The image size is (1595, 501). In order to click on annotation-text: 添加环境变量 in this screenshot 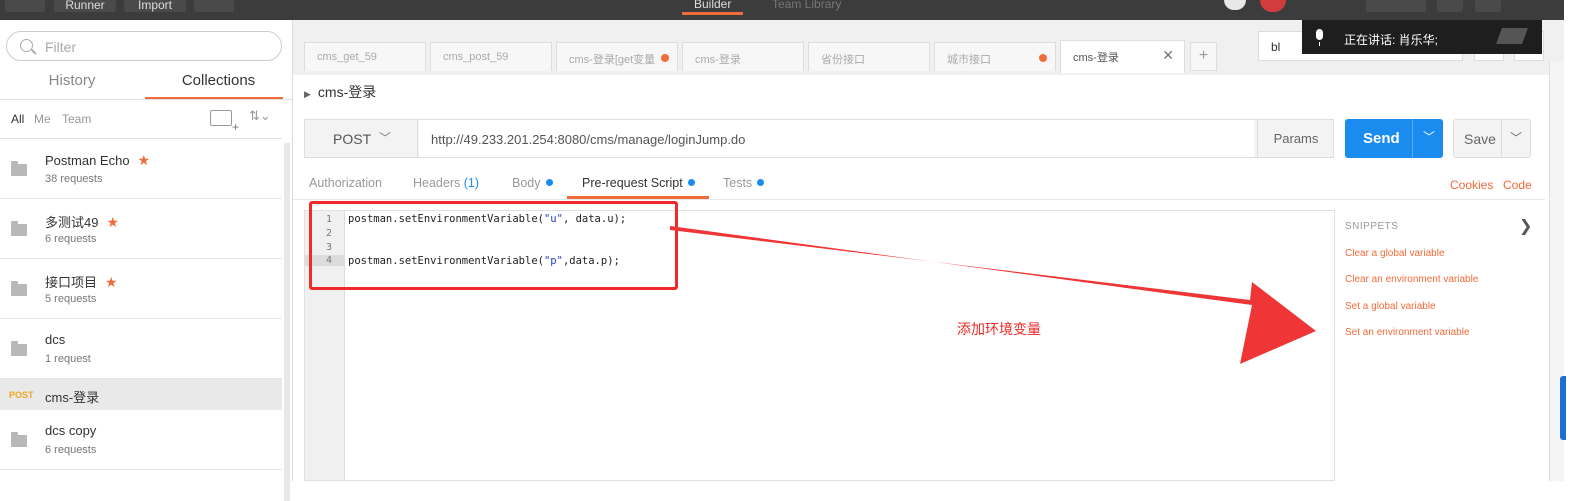, I will do `click(999, 330)`.